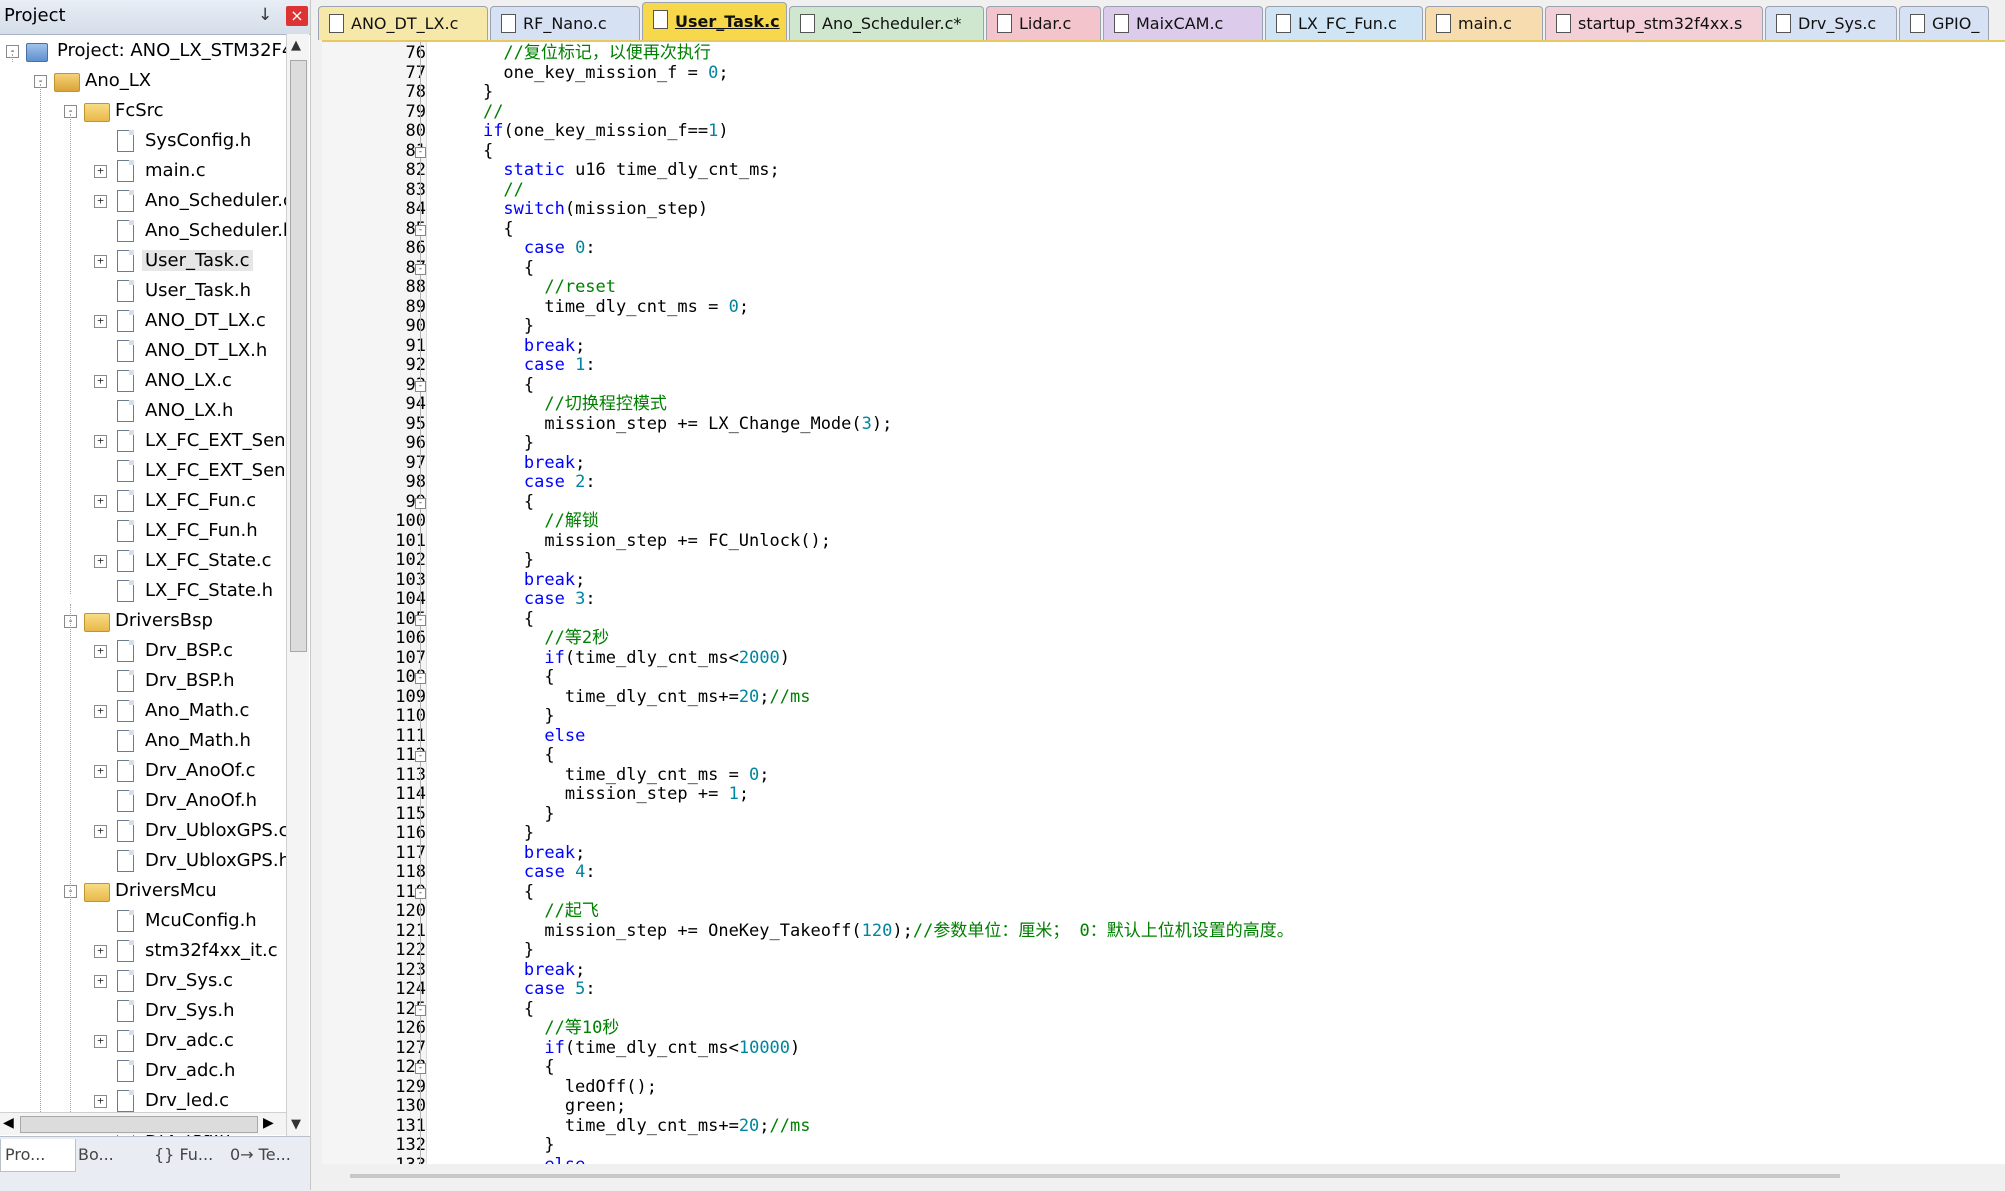 The width and height of the screenshot is (2005, 1191). What do you see at coordinates (519, 365) in the screenshot?
I see `code-line: case 1:` at bounding box center [519, 365].